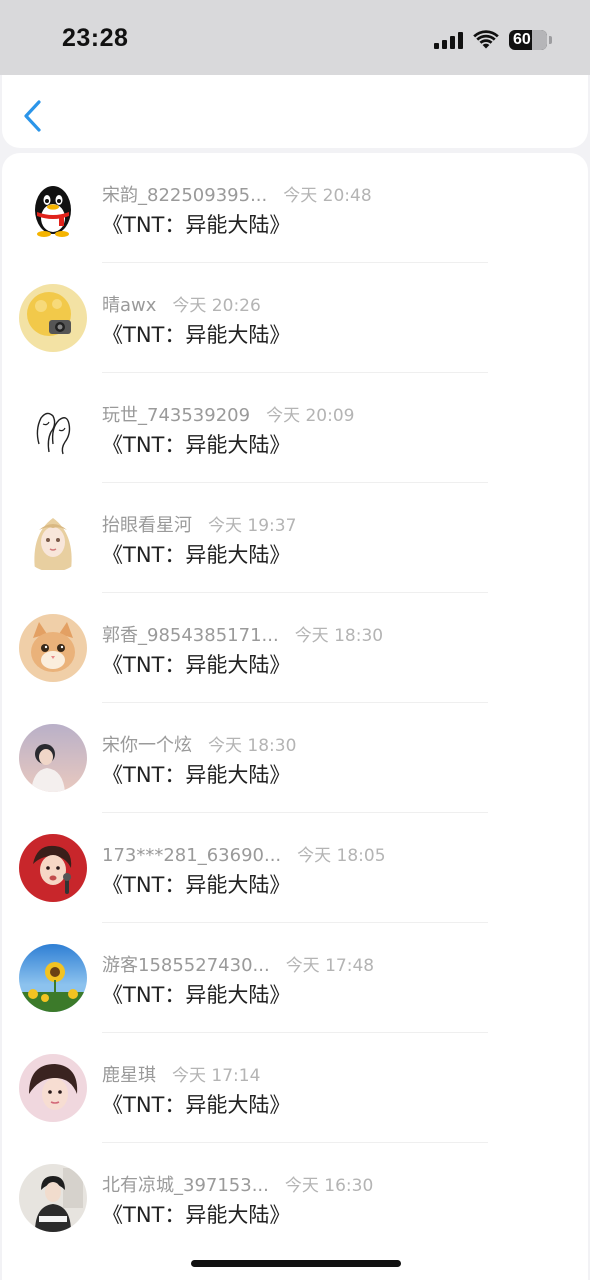 This screenshot has width=590, height=1280. I want to click on timestamp: 今天 17:48, so click(330, 966).